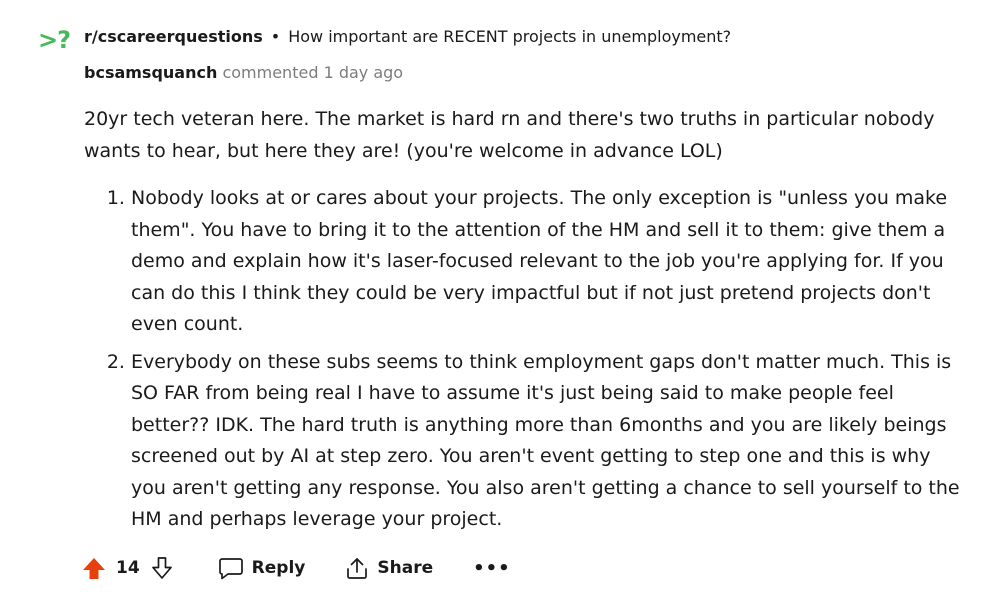  What do you see at coordinates (278, 568) in the screenshot?
I see `reply-label: Reply` at bounding box center [278, 568].